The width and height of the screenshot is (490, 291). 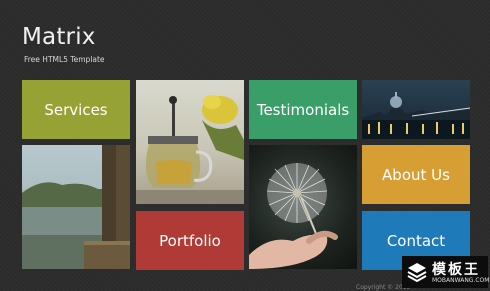 I want to click on portfolio-label: Portfolio, so click(x=190, y=240).